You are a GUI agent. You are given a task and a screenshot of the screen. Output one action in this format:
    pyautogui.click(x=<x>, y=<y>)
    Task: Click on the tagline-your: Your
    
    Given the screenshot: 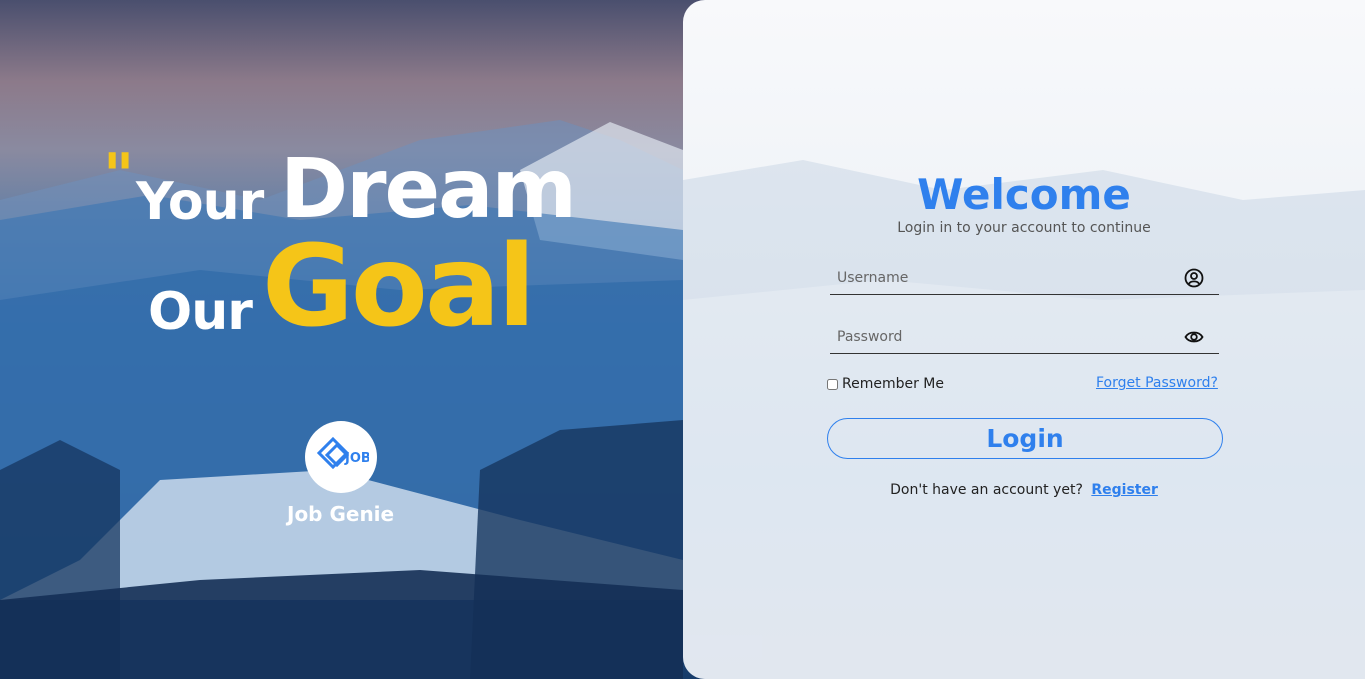 What is the action you would take?
    pyautogui.click(x=200, y=202)
    